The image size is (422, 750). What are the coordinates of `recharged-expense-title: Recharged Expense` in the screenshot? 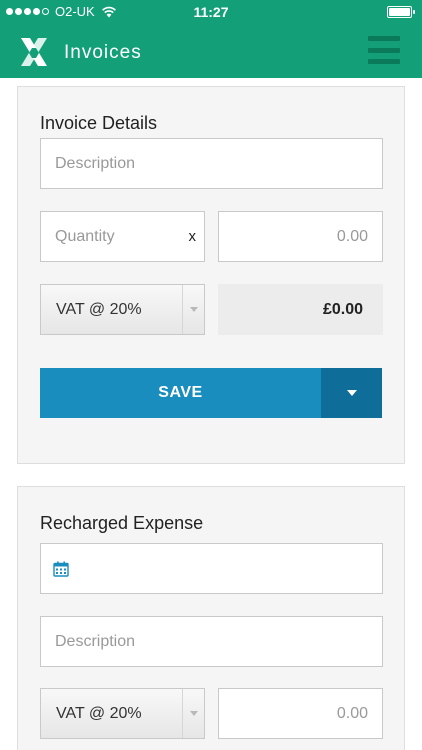 It's located at (122, 523).